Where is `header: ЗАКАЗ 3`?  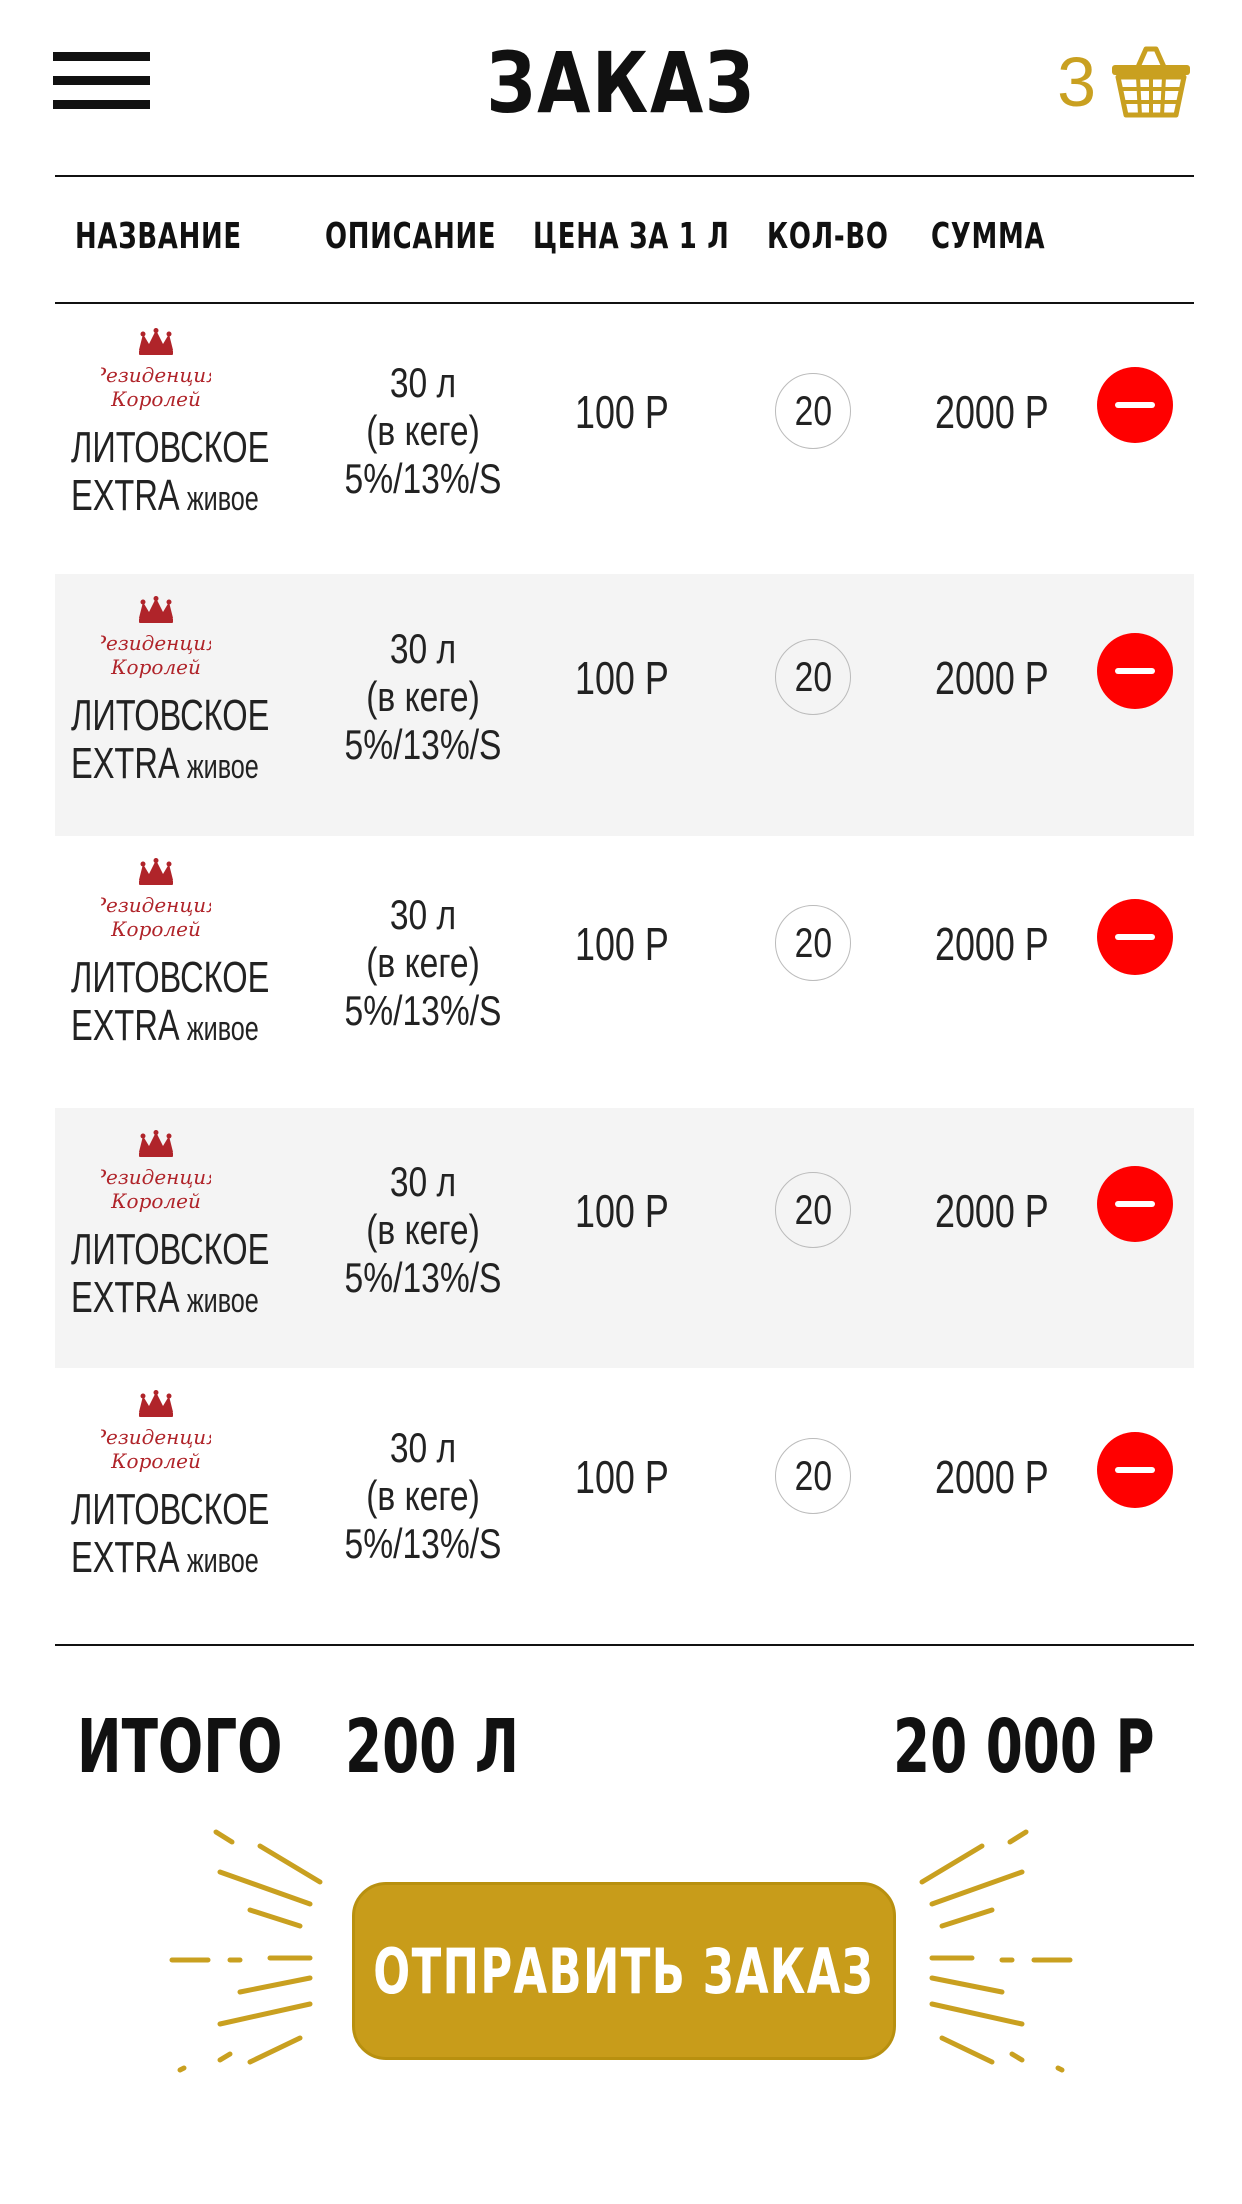
header: ЗАКАЗ 3 is located at coordinates (621, 87).